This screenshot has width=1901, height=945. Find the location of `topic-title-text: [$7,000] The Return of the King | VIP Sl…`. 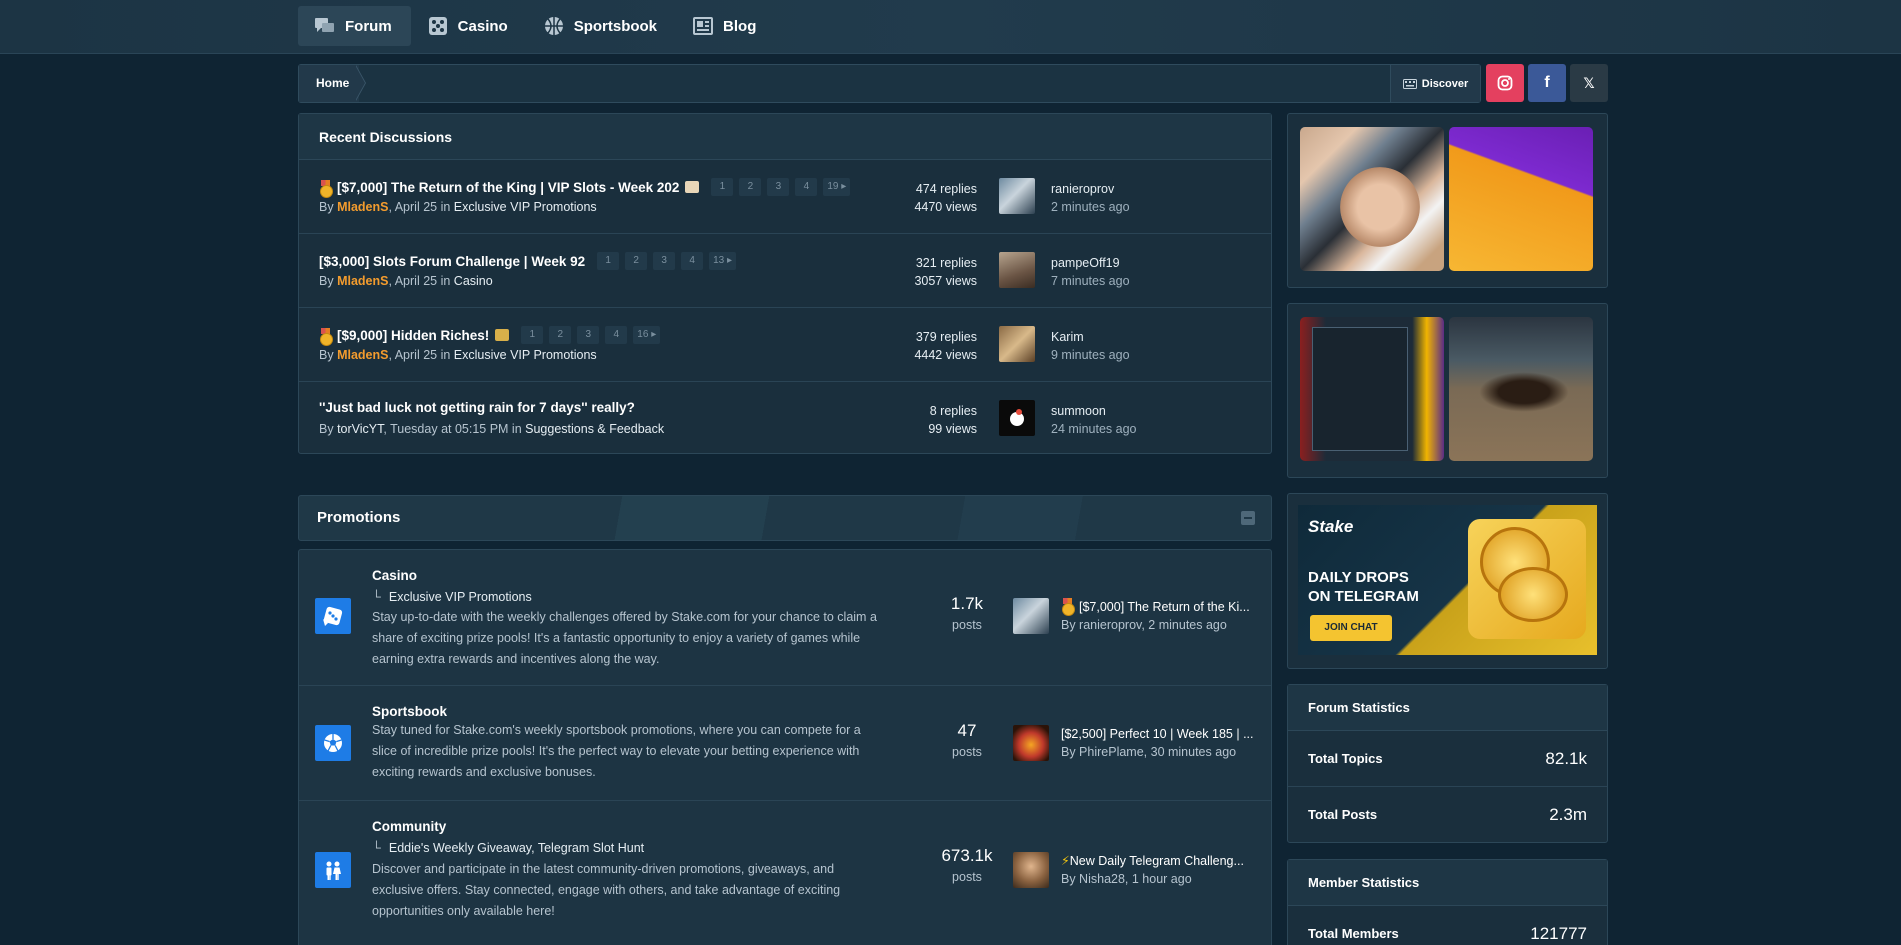

topic-title-text: [$7,000] The Return of the King | VIP Sl… is located at coordinates (508, 187).